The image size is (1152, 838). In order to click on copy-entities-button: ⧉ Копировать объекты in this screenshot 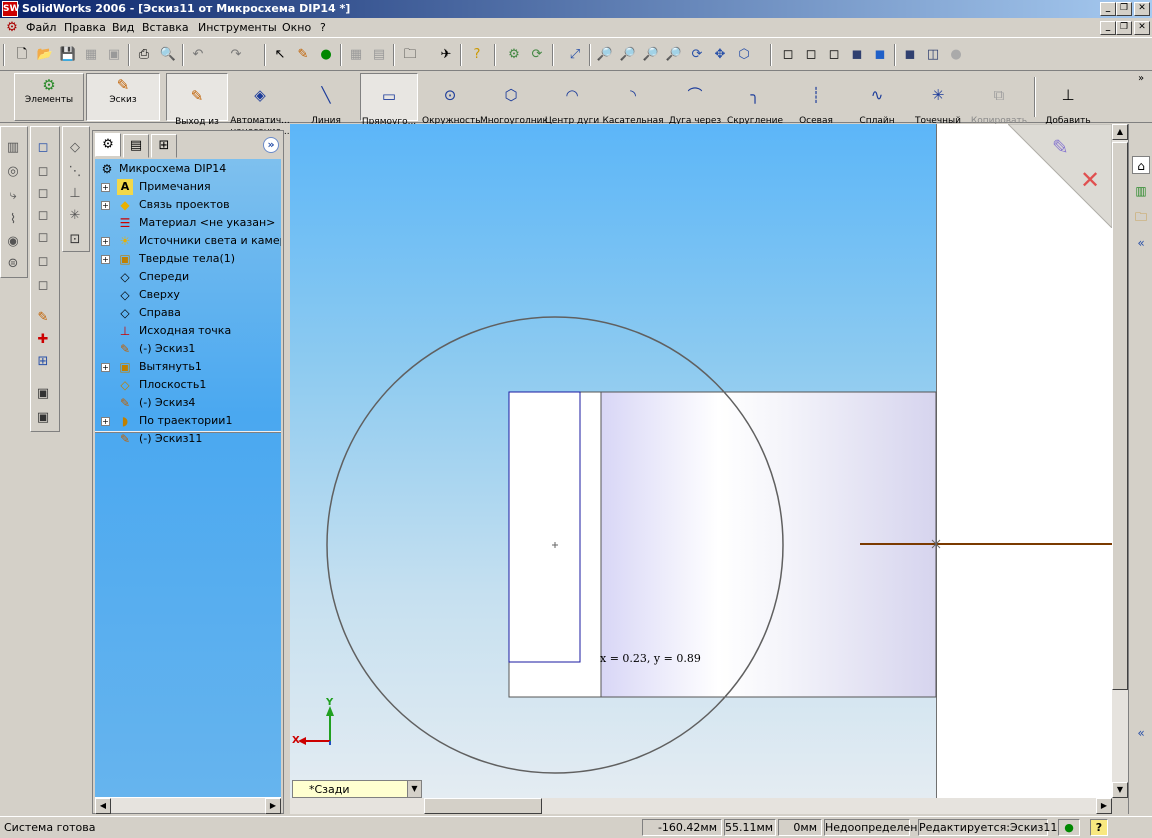, I will do `click(999, 105)`.